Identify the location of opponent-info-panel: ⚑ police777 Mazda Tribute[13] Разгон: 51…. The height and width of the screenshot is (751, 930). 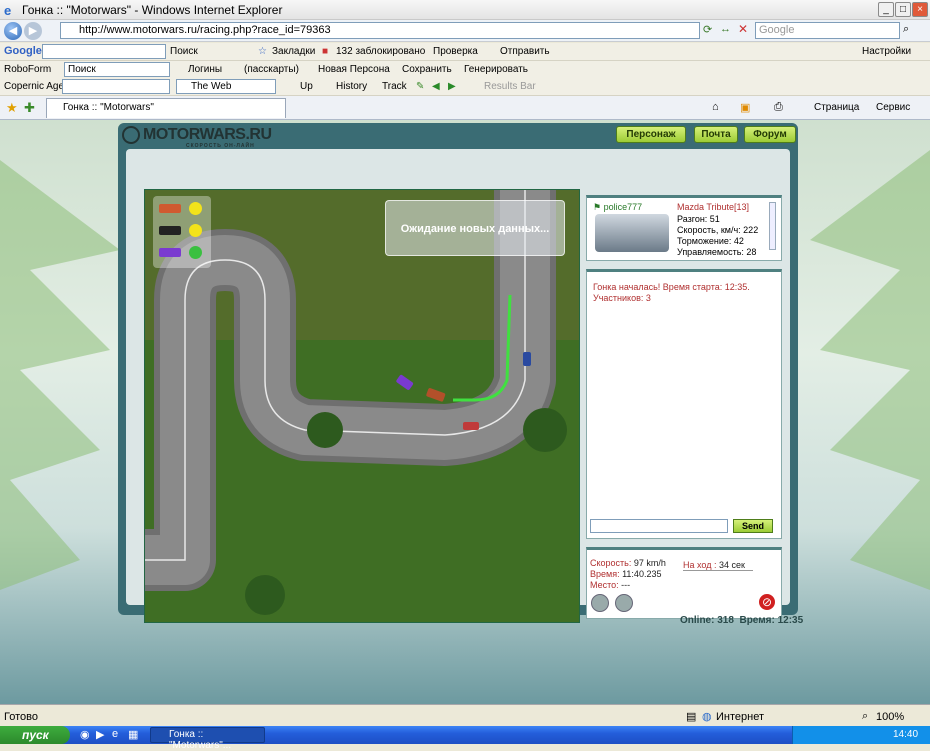
(684, 228).